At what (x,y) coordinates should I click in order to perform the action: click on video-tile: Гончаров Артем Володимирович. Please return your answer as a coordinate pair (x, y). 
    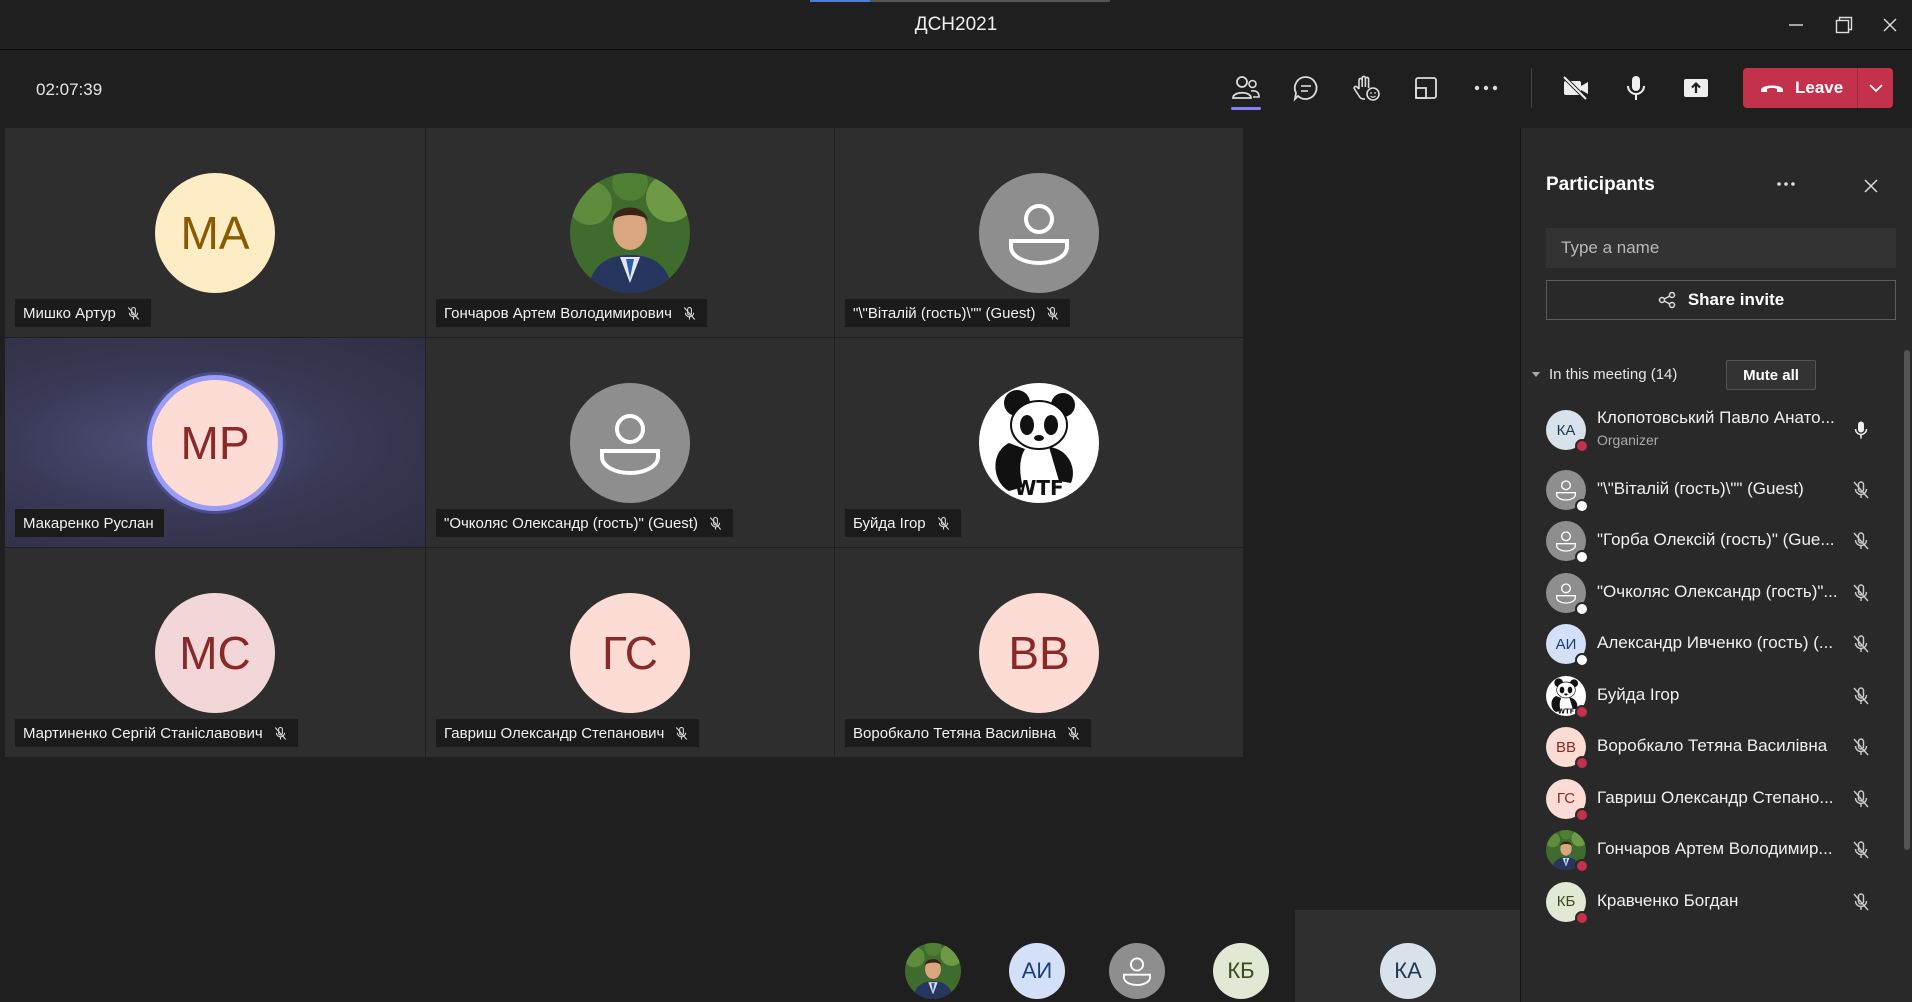
    Looking at the image, I should click on (630, 232).